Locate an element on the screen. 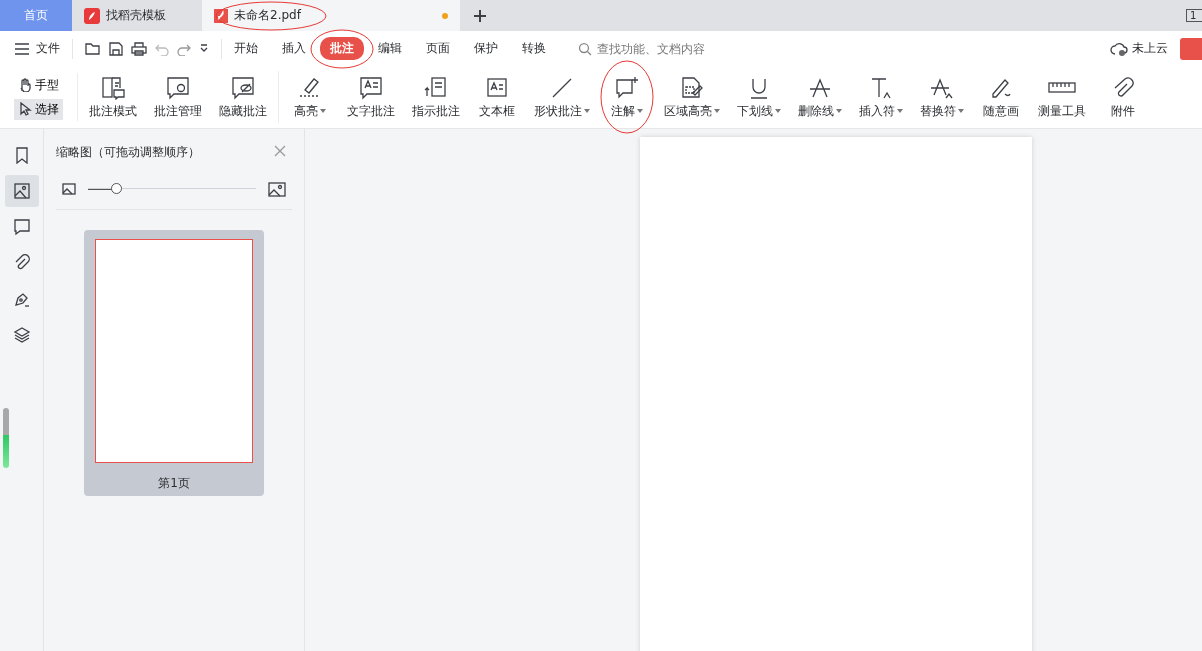 This screenshot has width=1202, height=651. search-icon is located at coordinates (585, 48).